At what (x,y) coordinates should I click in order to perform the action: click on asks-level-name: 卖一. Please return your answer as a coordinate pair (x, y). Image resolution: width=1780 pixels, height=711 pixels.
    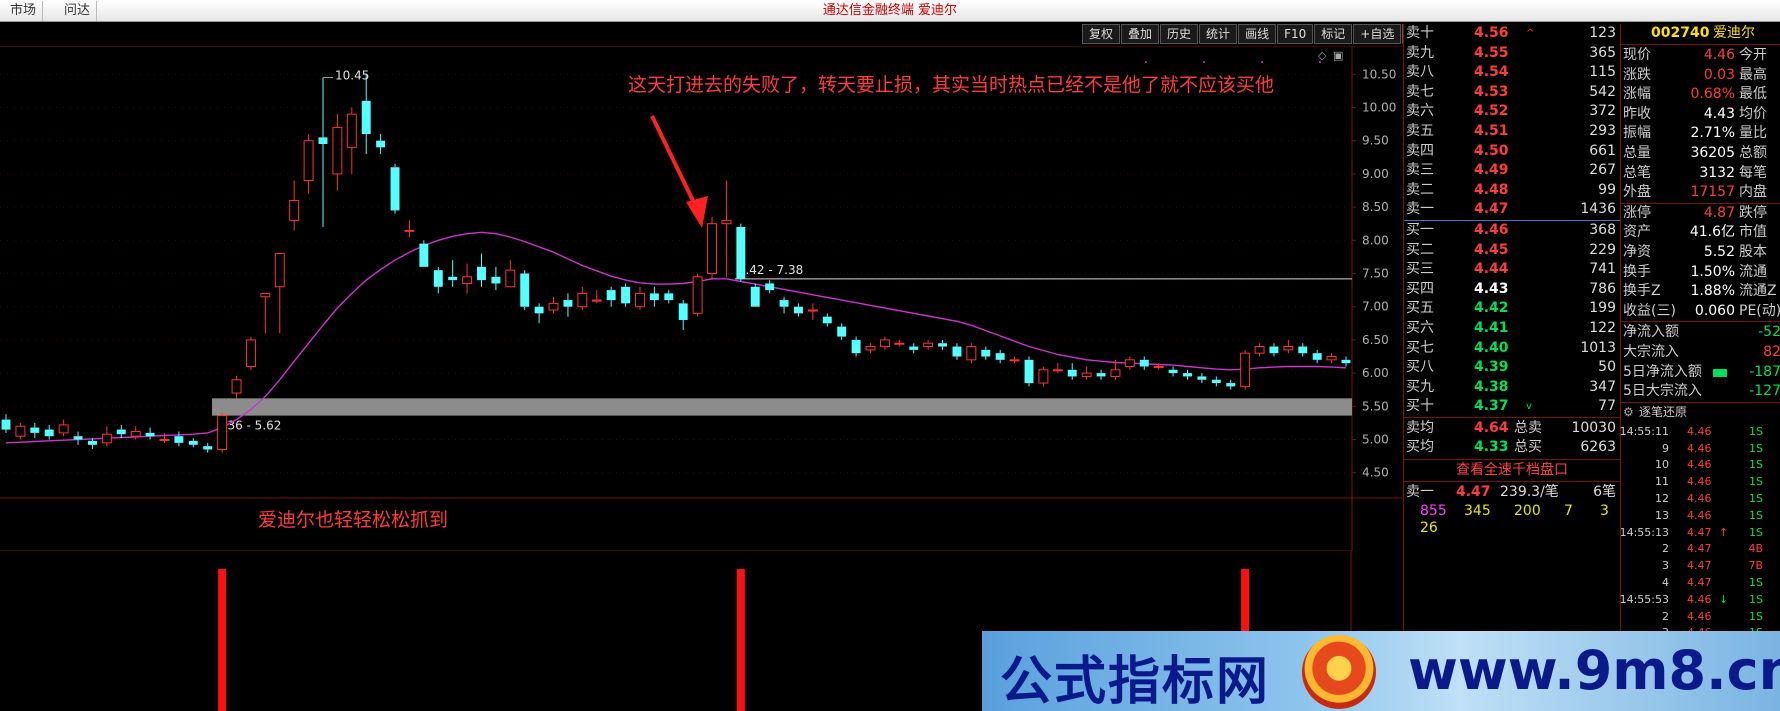
    Looking at the image, I should click on (1420, 209).